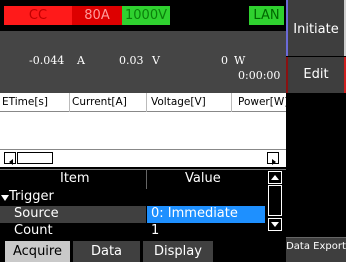 The width and height of the screenshot is (346, 262). What do you see at coordinates (203, 178) in the screenshot?
I see `settings-header-value: Value` at bounding box center [203, 178].